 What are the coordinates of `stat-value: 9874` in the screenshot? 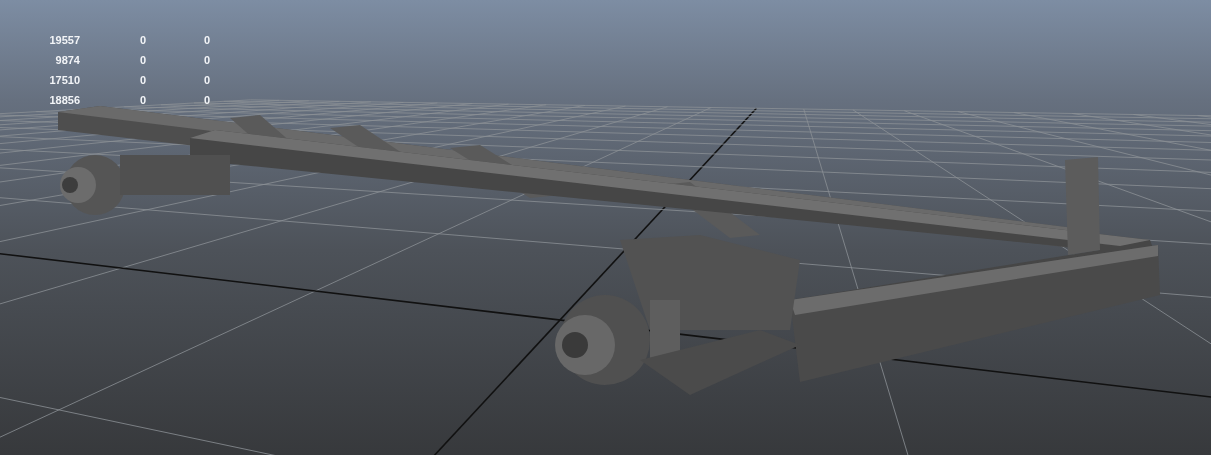 It's located at (67, 60).